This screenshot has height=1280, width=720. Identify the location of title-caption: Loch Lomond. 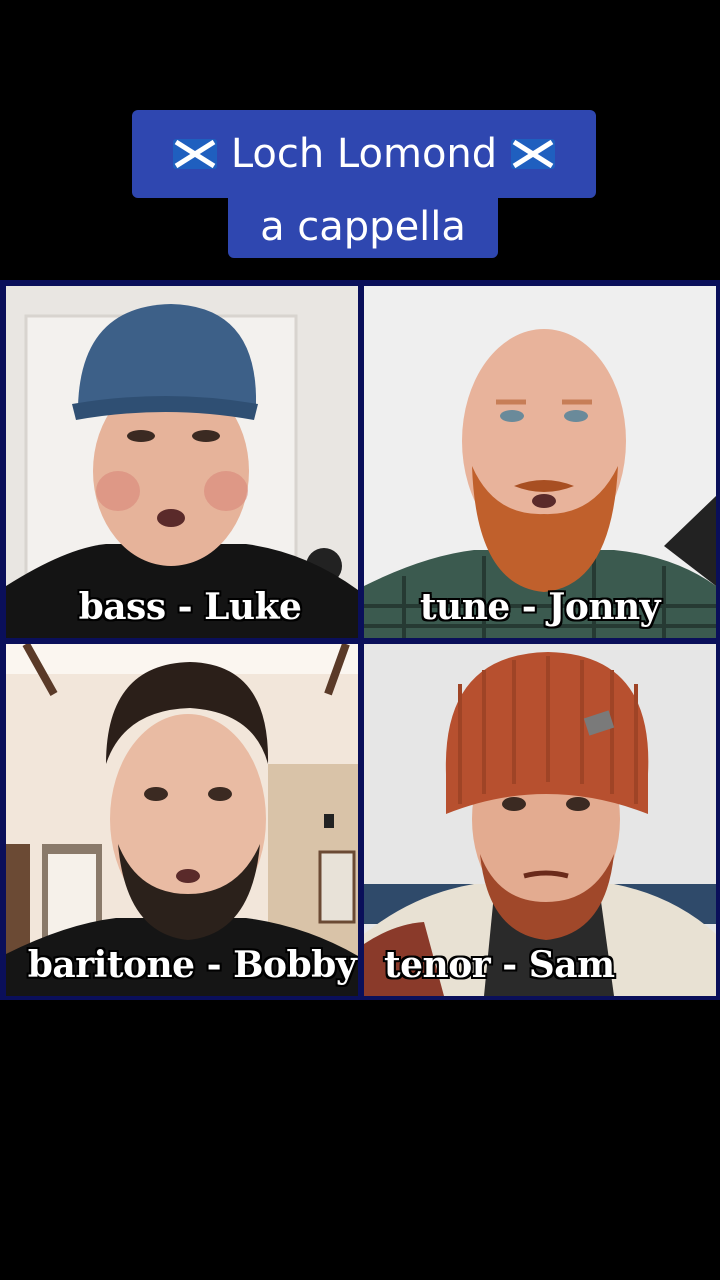
(364, 154).